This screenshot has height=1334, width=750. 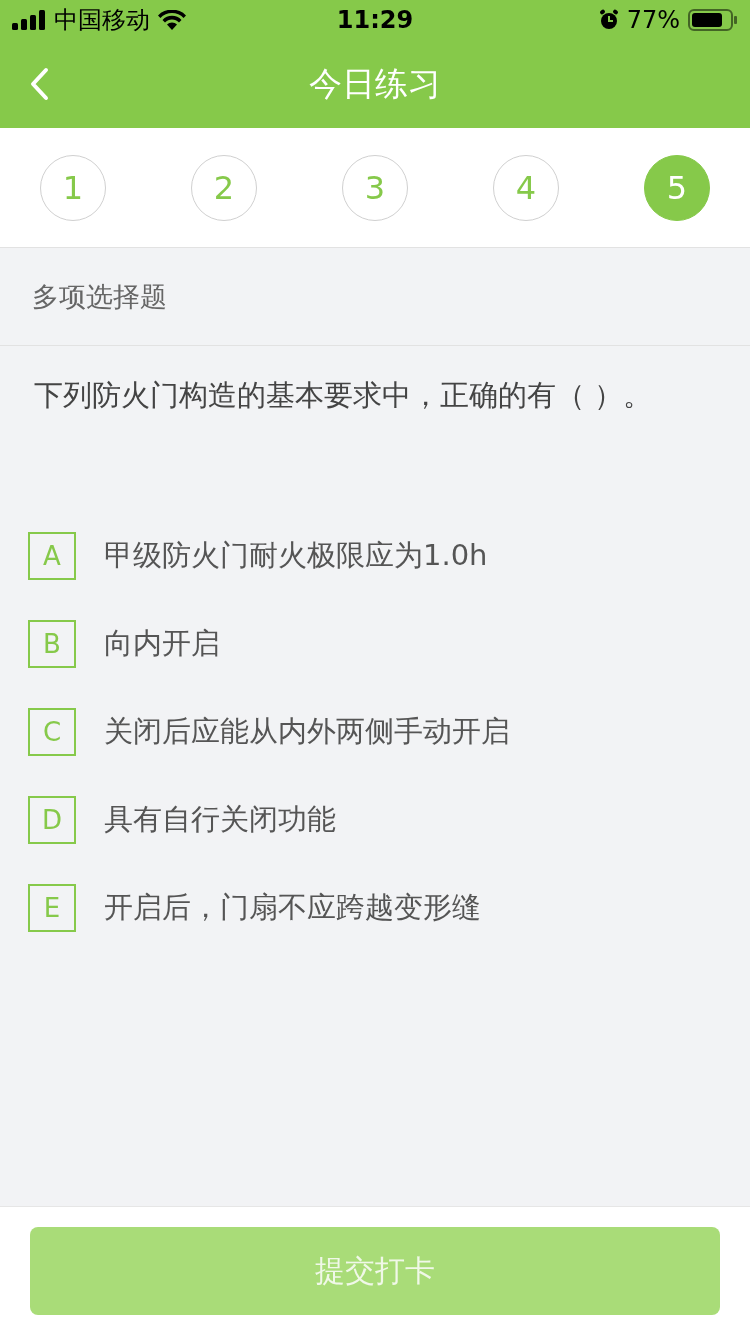 I want to click on option-text: 关闭后应能从内外两侧手动开启, so click(x=307, y=732).